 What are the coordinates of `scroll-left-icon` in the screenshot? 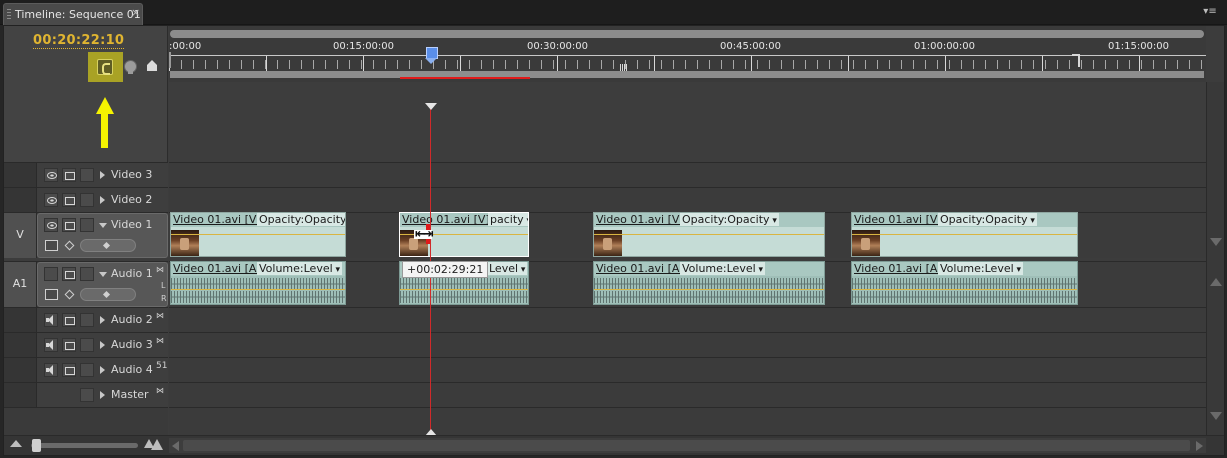 It's located at (175, 446).